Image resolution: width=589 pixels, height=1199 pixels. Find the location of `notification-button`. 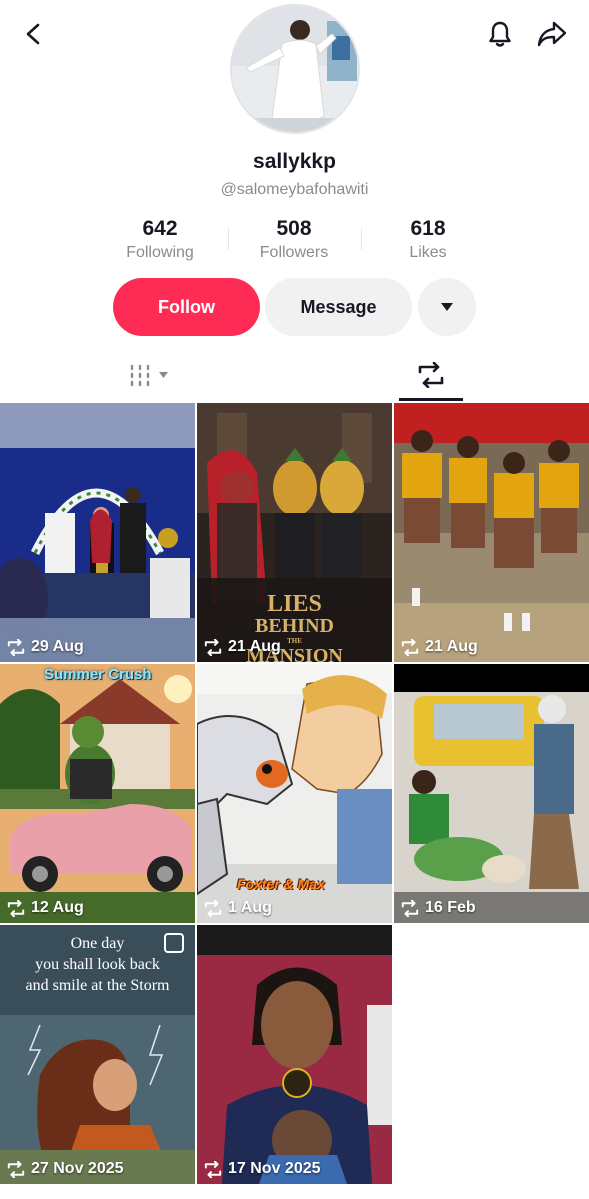

notification-button is located at coordinates (500, 34).